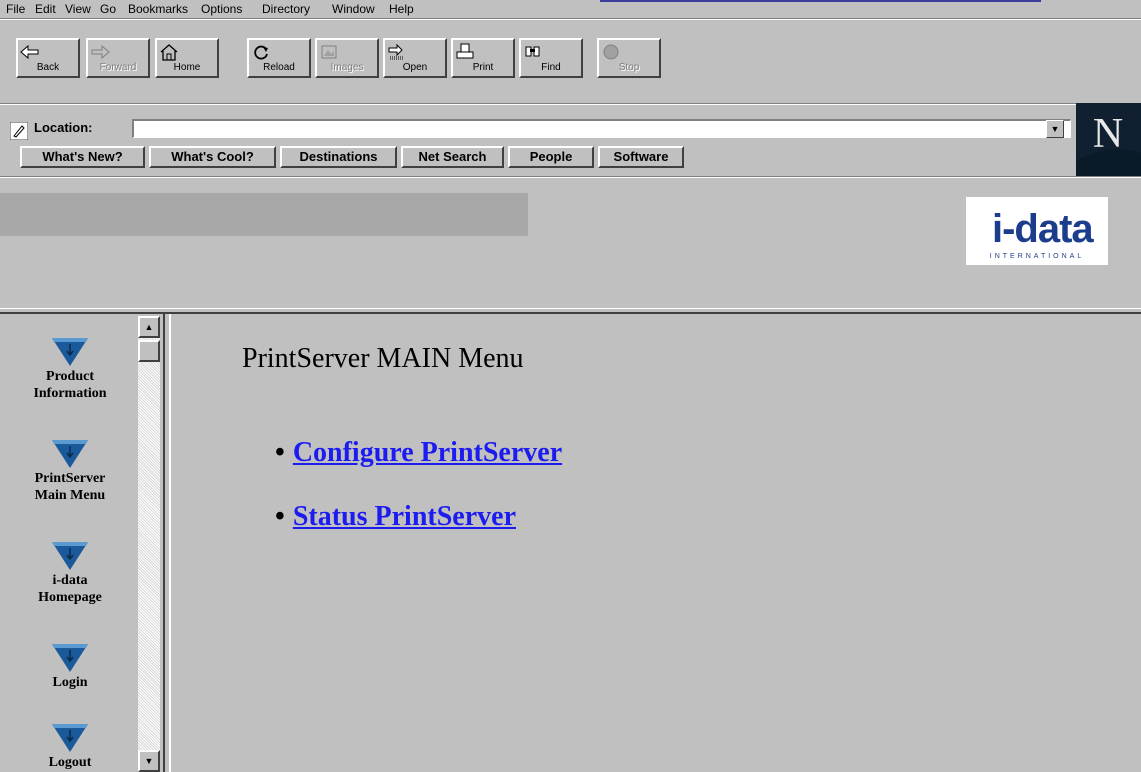  What do you see at coordinates (70, 572) in the screenshot?
I see `nav-item-idata-homepage: i-data Homepage` at bounding box center [70, 572].